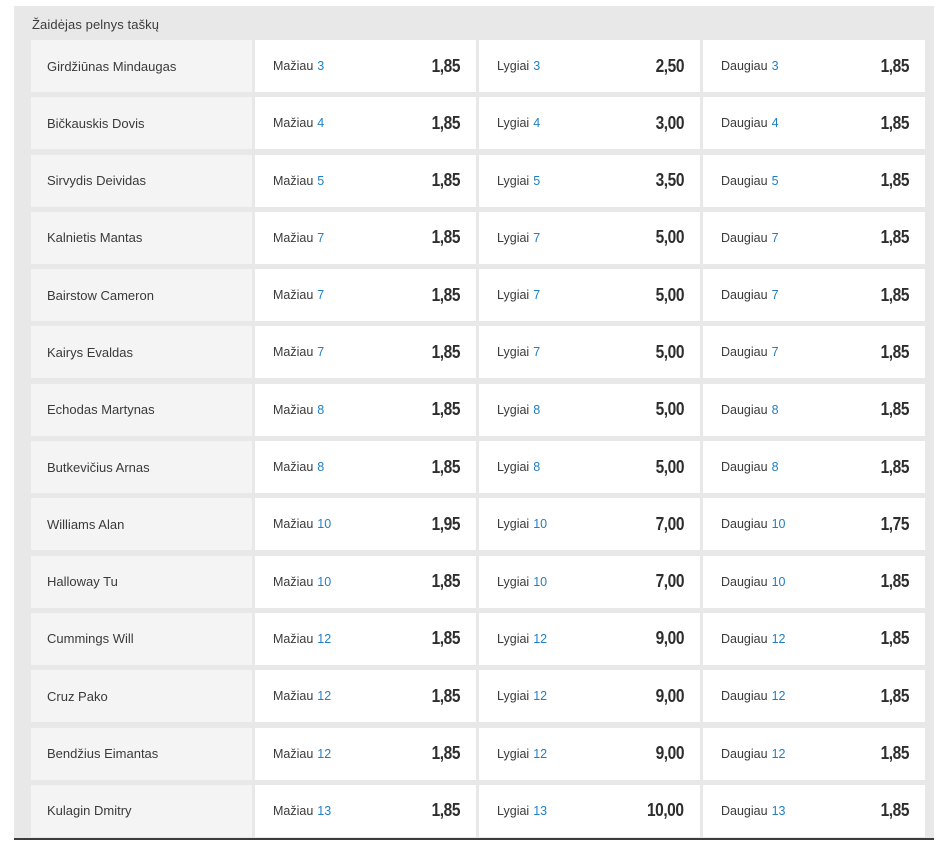  Describe the element at coordinates (365, 123) in the screenshot. I see `odd-under-button: Mažiau 4 1,85` at that location.